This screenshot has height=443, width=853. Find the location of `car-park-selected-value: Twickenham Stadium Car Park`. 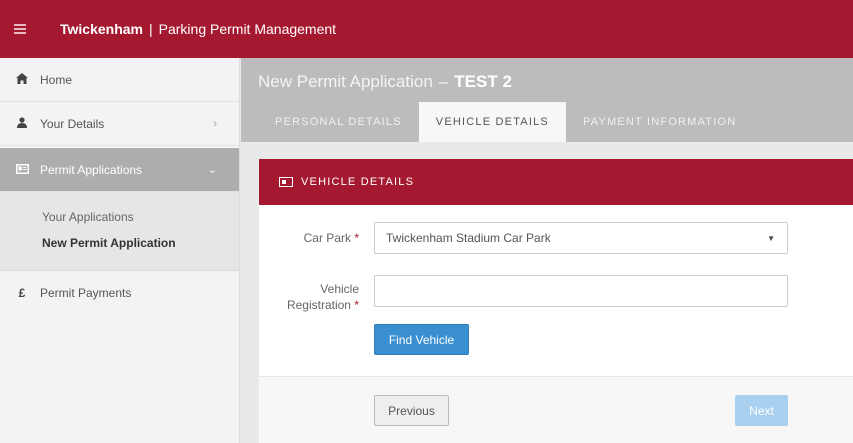

car-park-selected-value: Twickenham Stadium Car Park is located at coordinates (468, 238).